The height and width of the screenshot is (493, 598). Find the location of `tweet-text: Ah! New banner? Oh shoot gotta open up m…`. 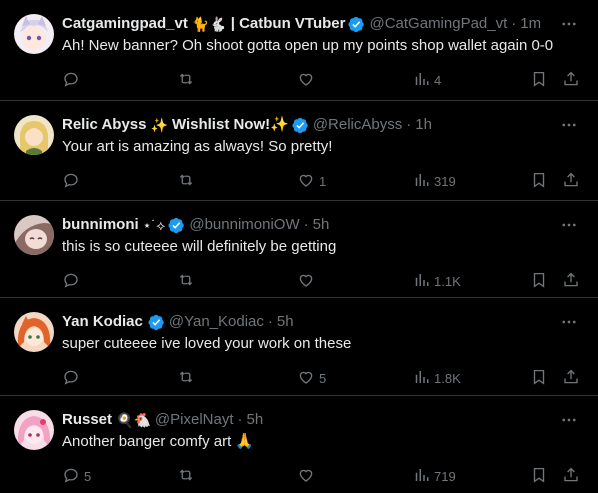

tweet-text: Ah! New banner? Oh shoot gotta open up m… is located at coordinates (308, 45).